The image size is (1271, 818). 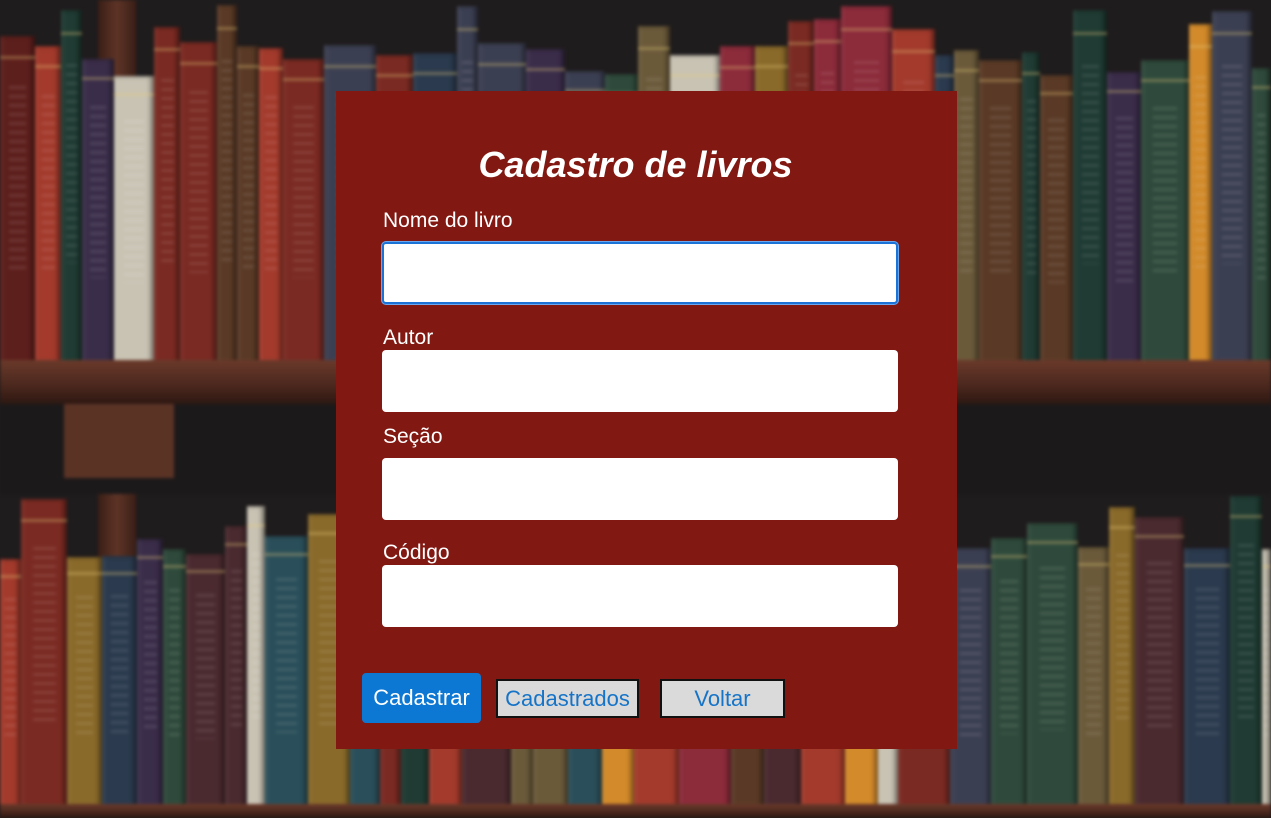 I want to click on registered-list-button: Cadastrados, so click(x=567, y=698).